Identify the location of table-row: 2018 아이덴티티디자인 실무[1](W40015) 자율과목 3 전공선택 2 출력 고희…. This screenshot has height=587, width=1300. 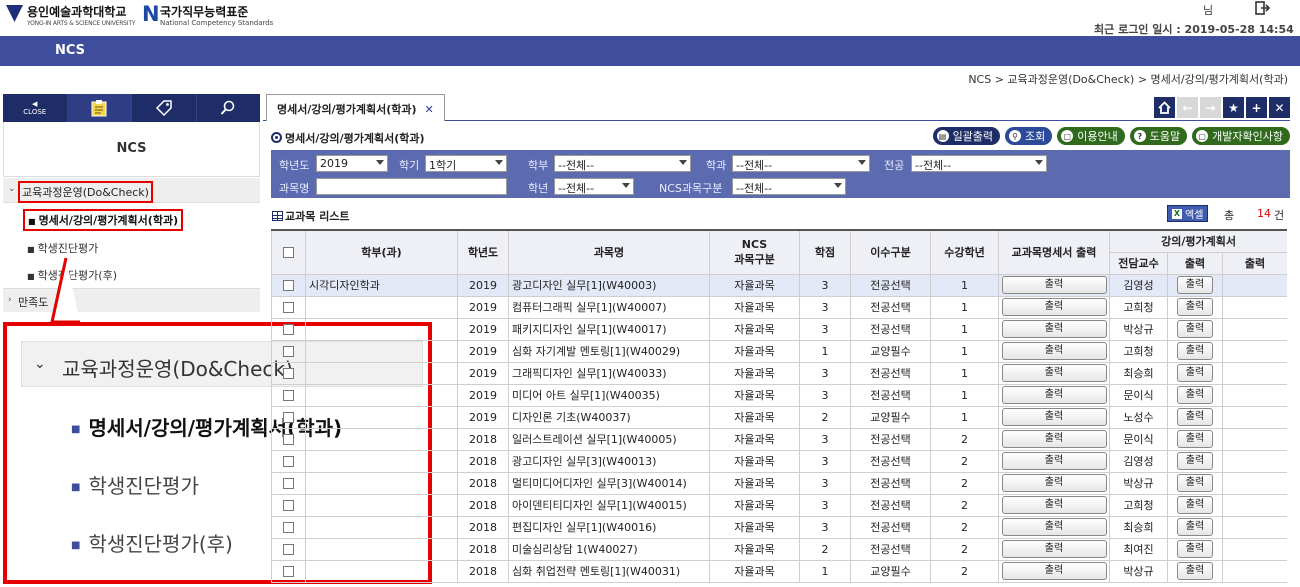
(779, 505).